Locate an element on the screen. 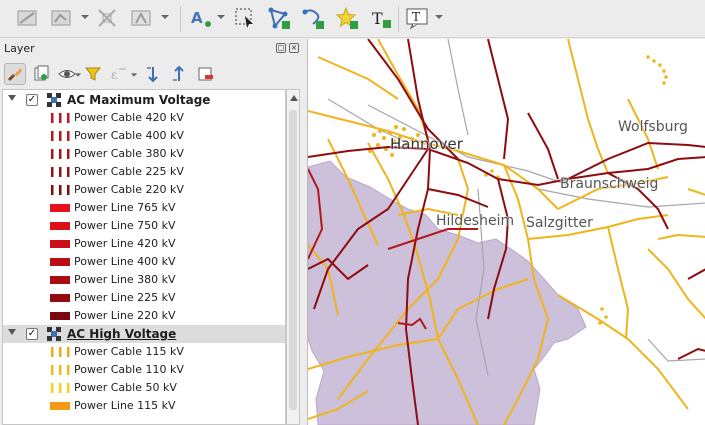 The height and width of the screenshot is (425, 705). svg-text: A is located at coordinates (197, 18).